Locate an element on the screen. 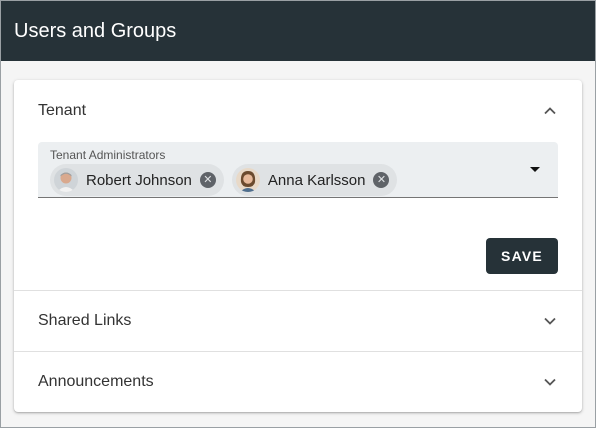 This screenshot has width=596, height=428. chip-label: Anna Karlsson is located at coordinates (316, 180).